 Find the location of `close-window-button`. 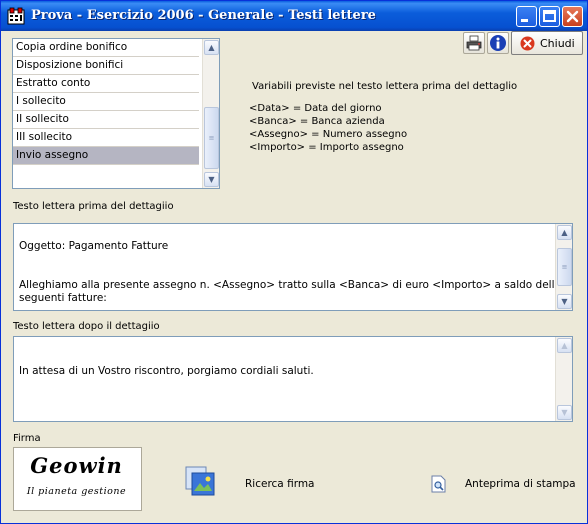

close-window-button is located at coordinates (572, 16).